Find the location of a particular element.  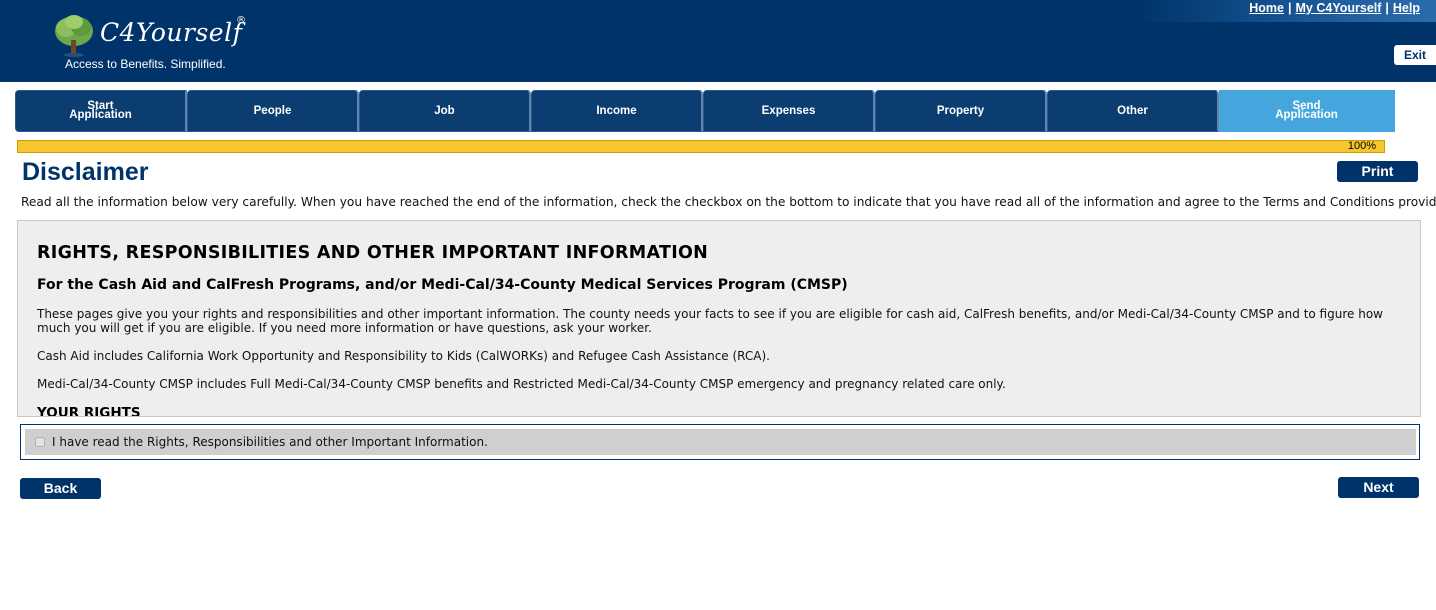

progress-fill is located at coordinates (701, 146).